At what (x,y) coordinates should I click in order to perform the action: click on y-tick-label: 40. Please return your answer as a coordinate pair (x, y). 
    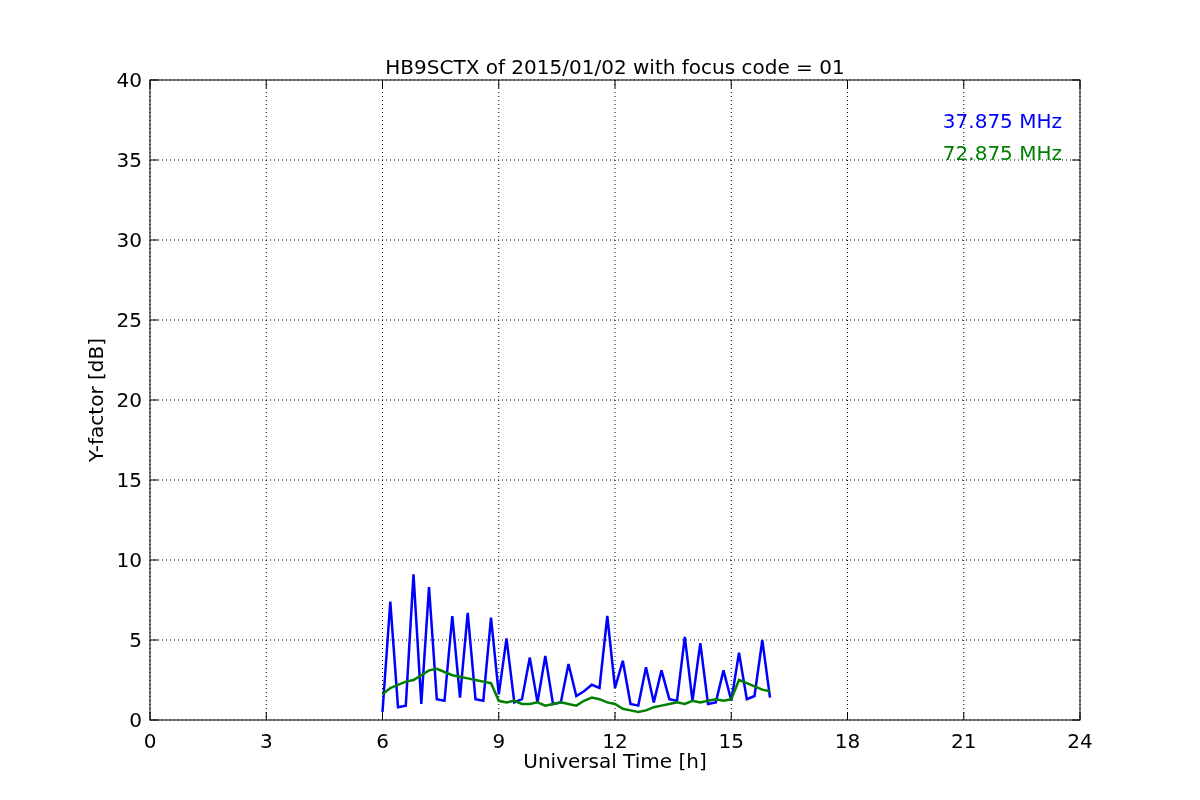
    Looking at the image, I should click on (129, 80).